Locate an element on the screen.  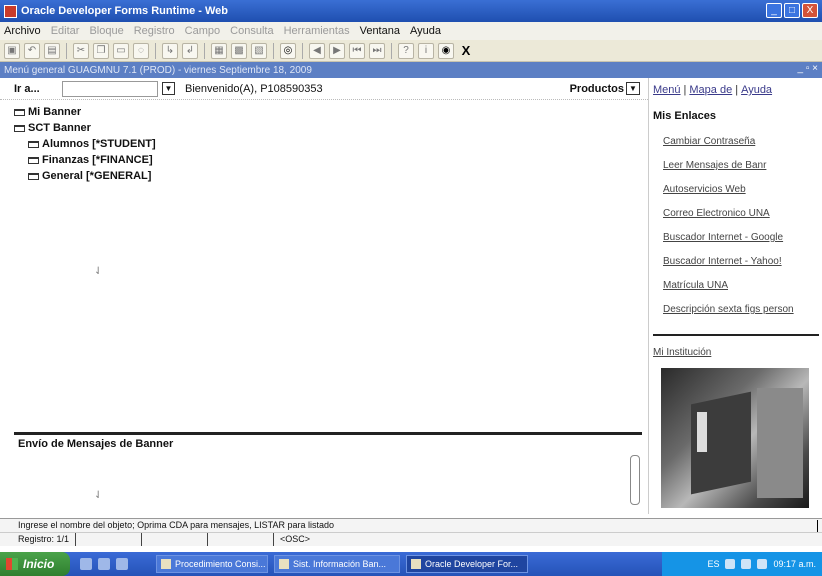
tree-node-label: Mi Banner is located at coordinates (55, 112).